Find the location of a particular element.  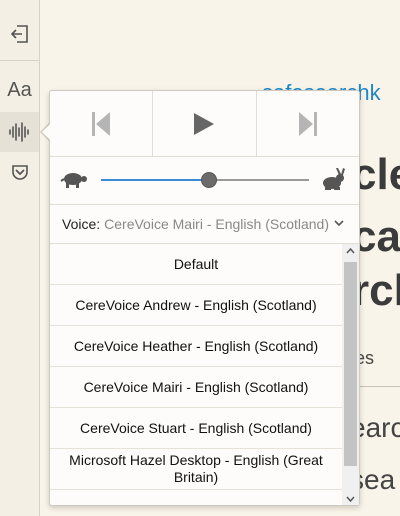

skip-back-button is located at coordinates (102, 123).